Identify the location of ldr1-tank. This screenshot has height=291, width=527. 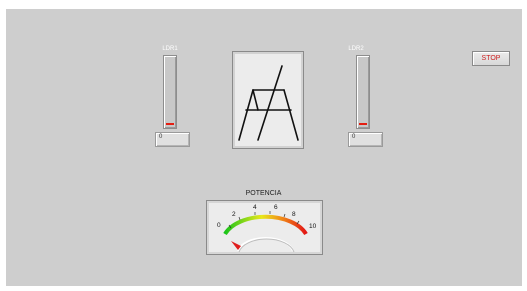
(170, 92).